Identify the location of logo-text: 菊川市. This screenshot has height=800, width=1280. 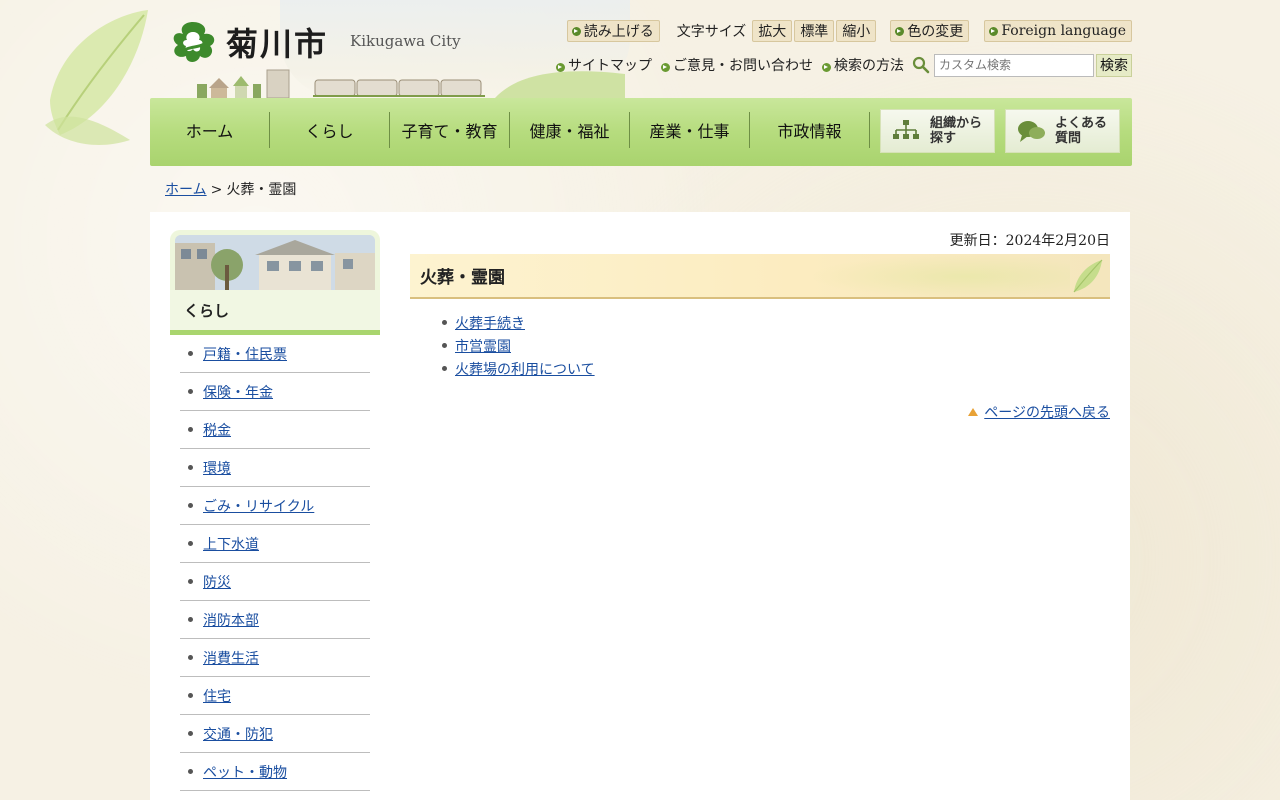
(277, 44).